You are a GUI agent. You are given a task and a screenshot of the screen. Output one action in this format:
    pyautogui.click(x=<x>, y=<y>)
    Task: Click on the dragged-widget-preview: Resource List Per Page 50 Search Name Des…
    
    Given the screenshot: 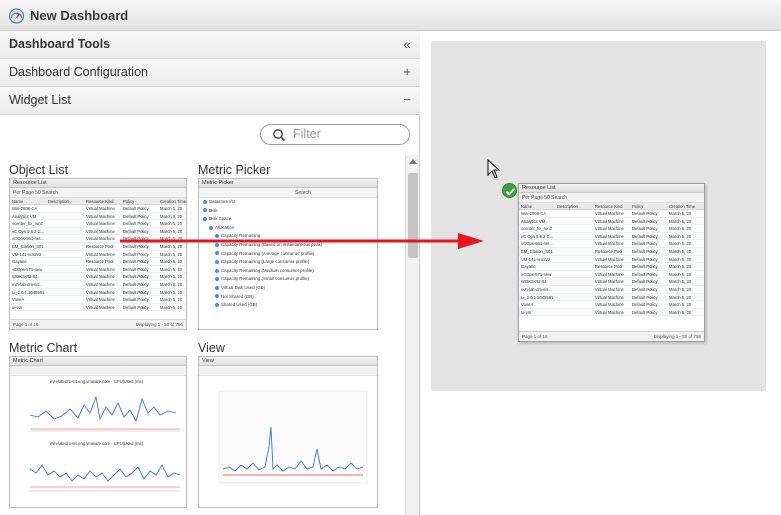 What is the action you would take?
    pyautogui.click(x=611, y=262)
    